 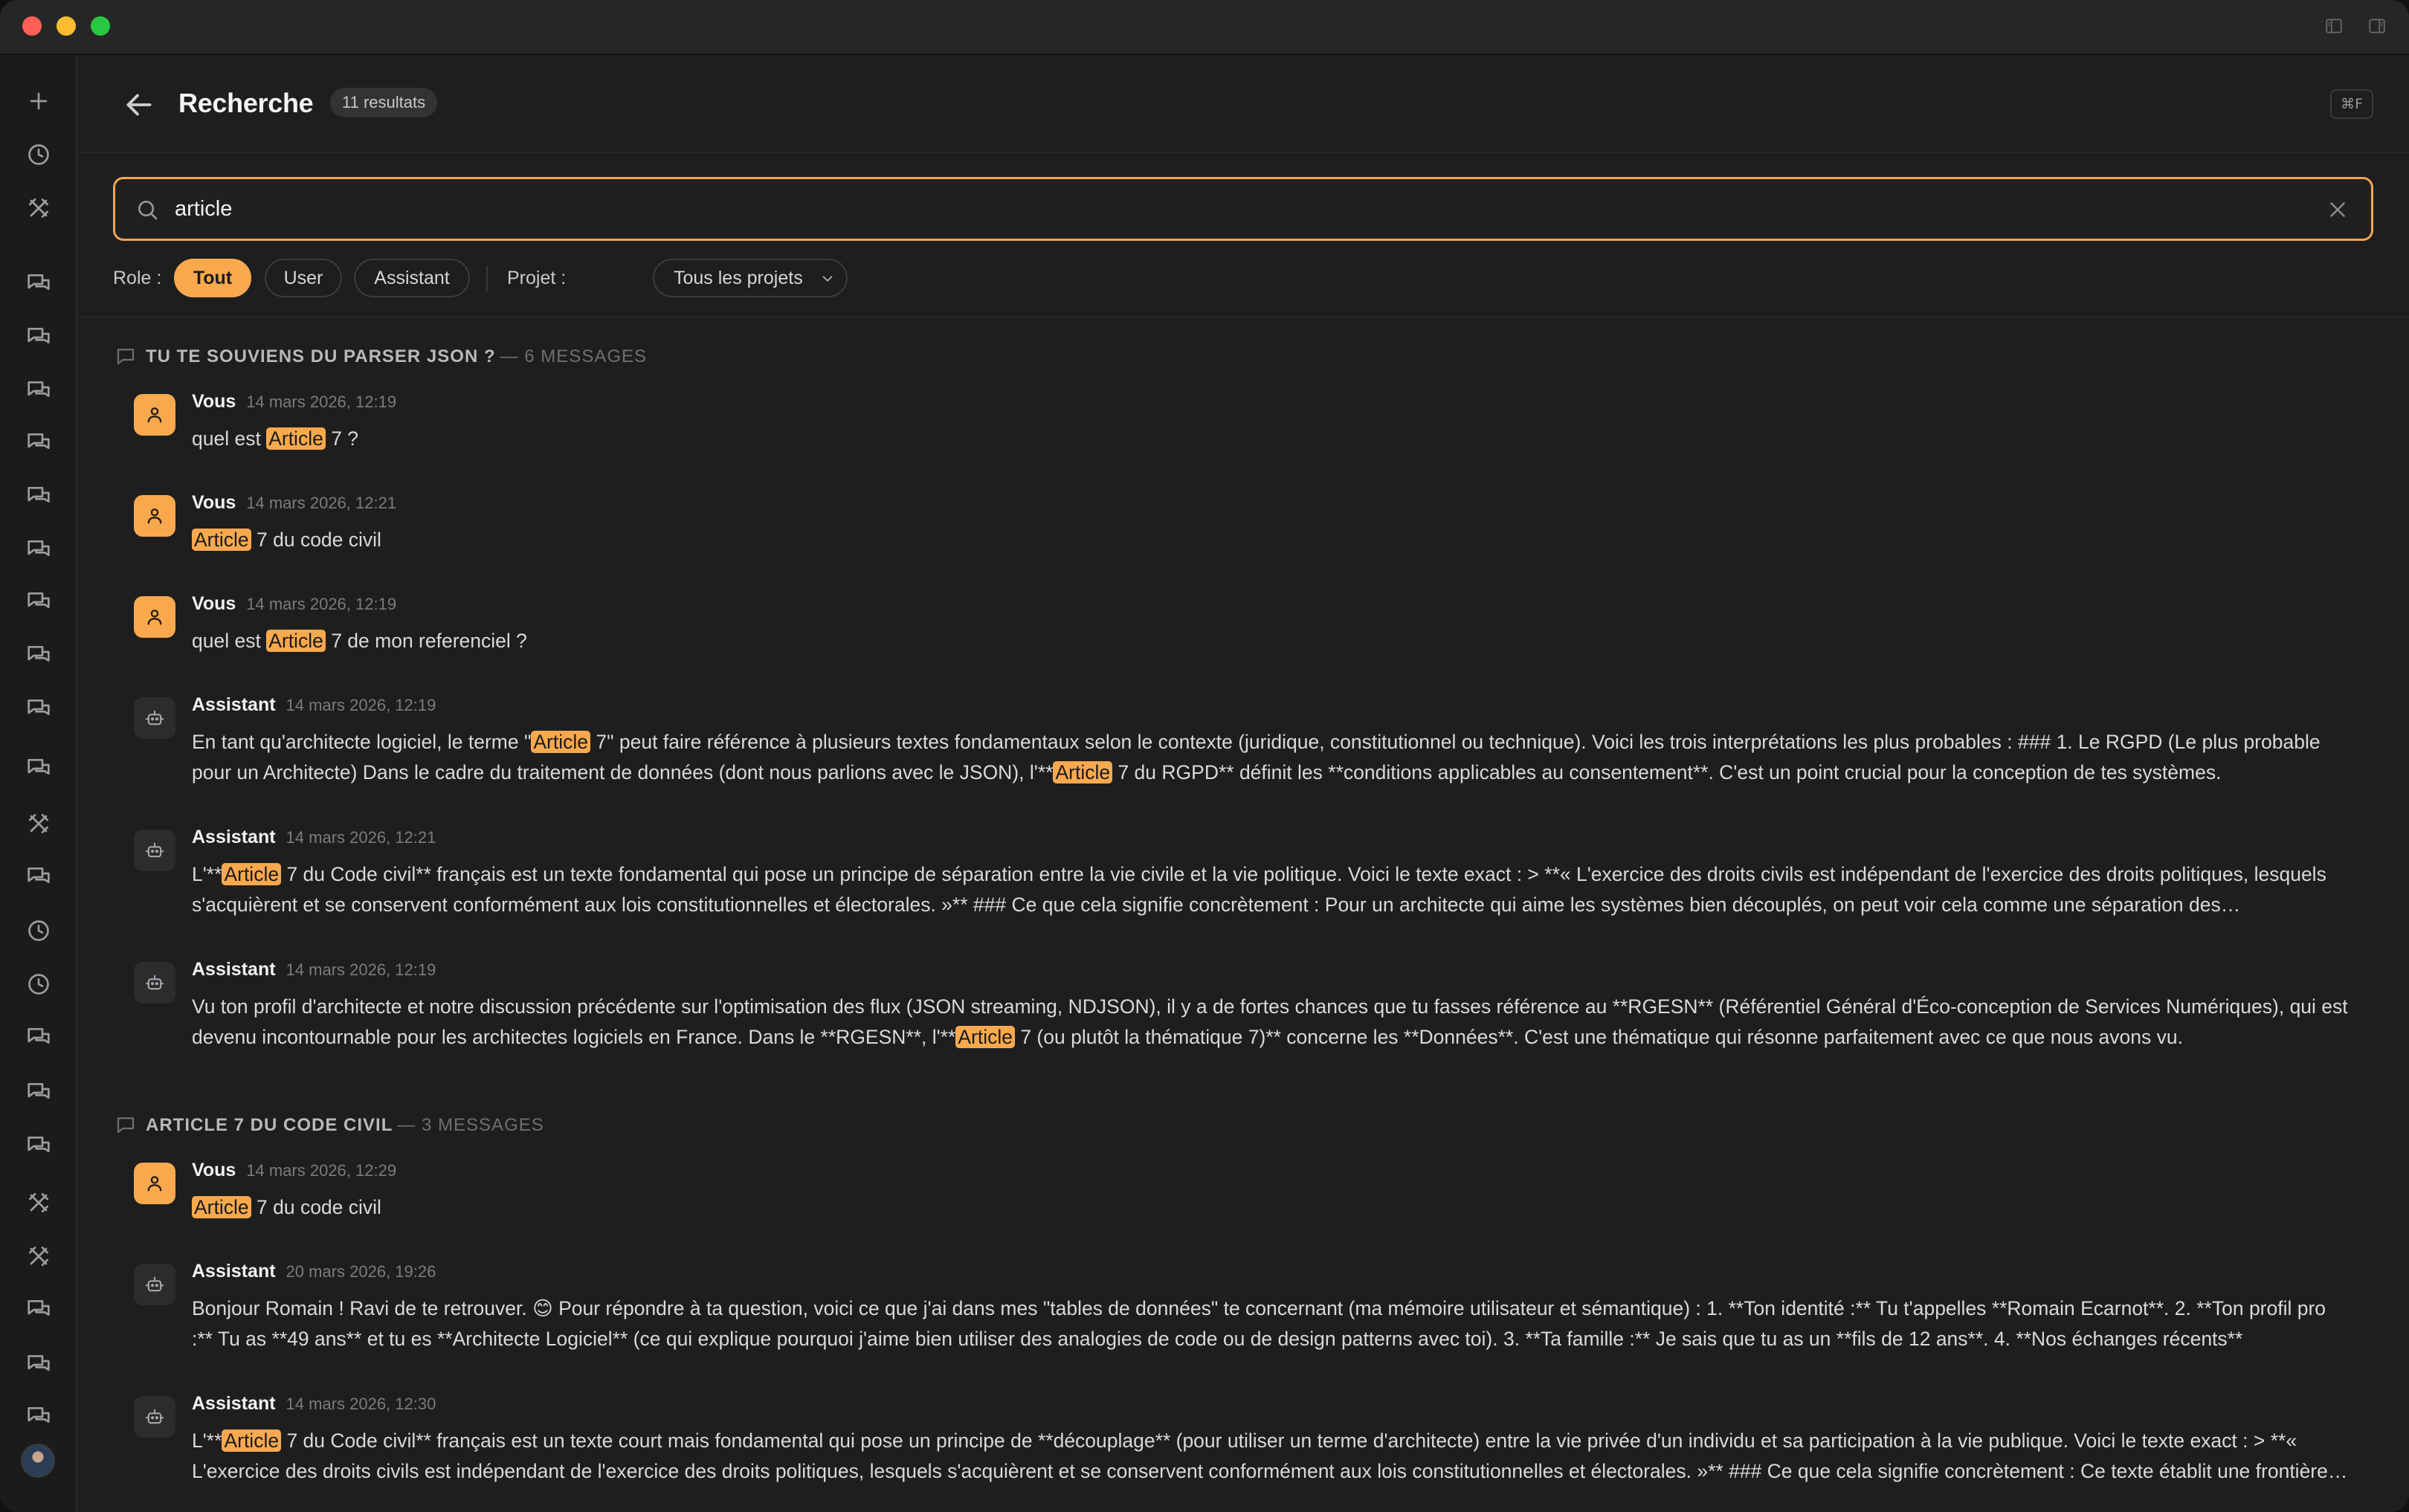 I want to click on message-meta: Vous 14 mars 2026, 12:21, so click(x=294, y=505).